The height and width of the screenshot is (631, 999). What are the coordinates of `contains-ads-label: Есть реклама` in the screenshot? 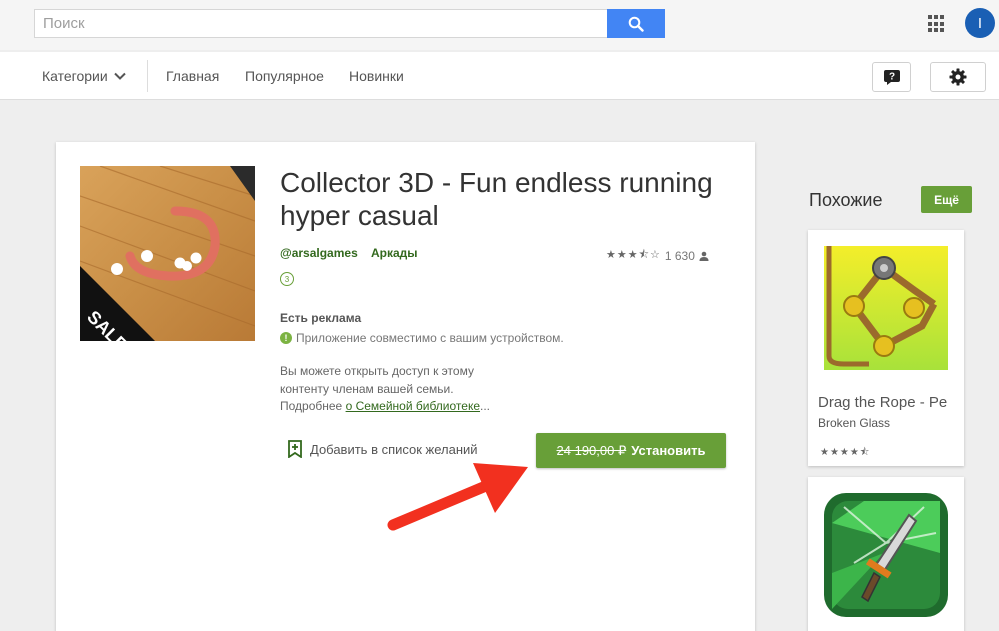 It's located at (321, 318).